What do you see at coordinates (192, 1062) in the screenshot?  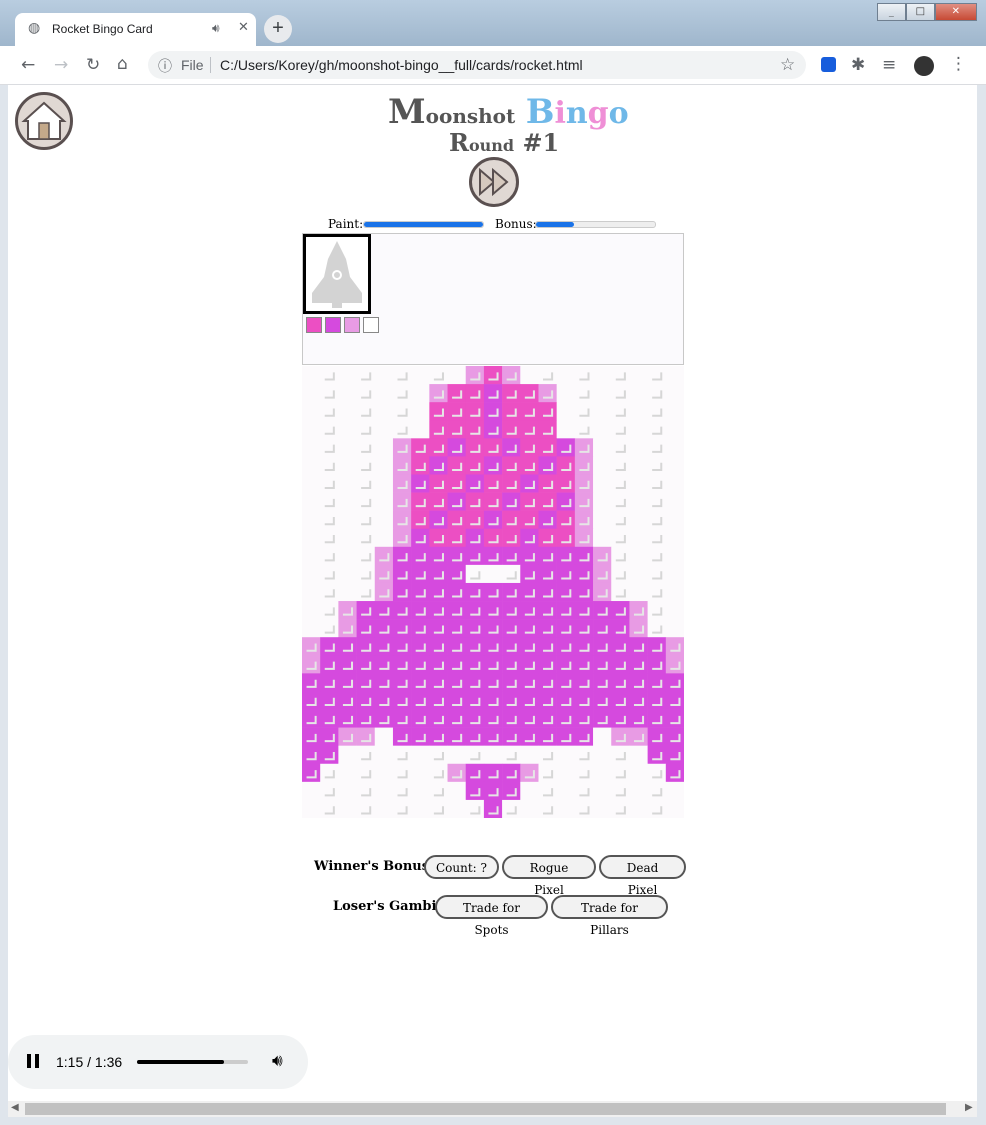 I see `audio-seek-bar` at bounding box center [192, 1062].